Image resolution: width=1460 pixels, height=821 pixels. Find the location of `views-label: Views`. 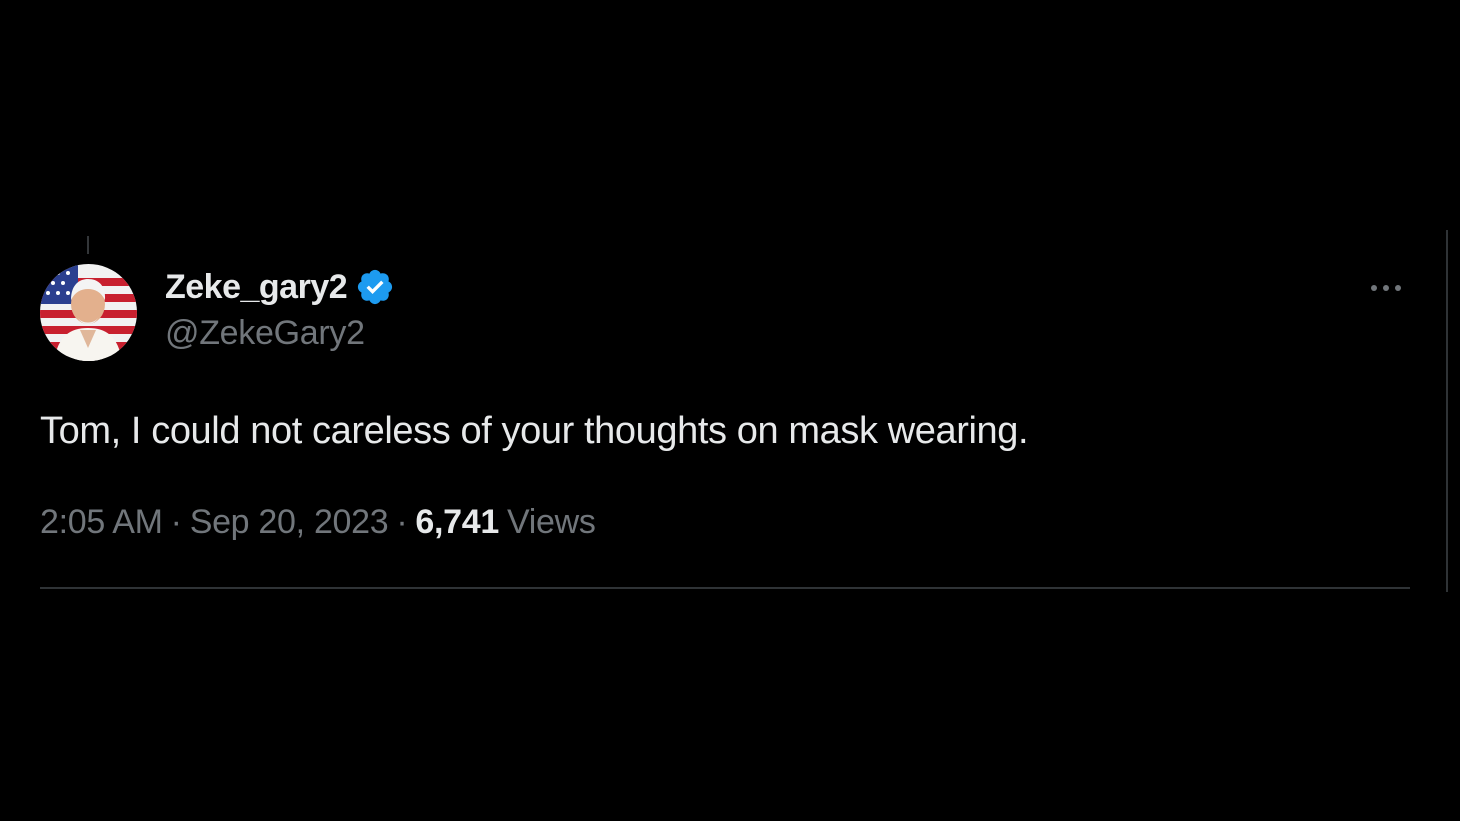

views-label: Views is located at coordinates (551, 522).